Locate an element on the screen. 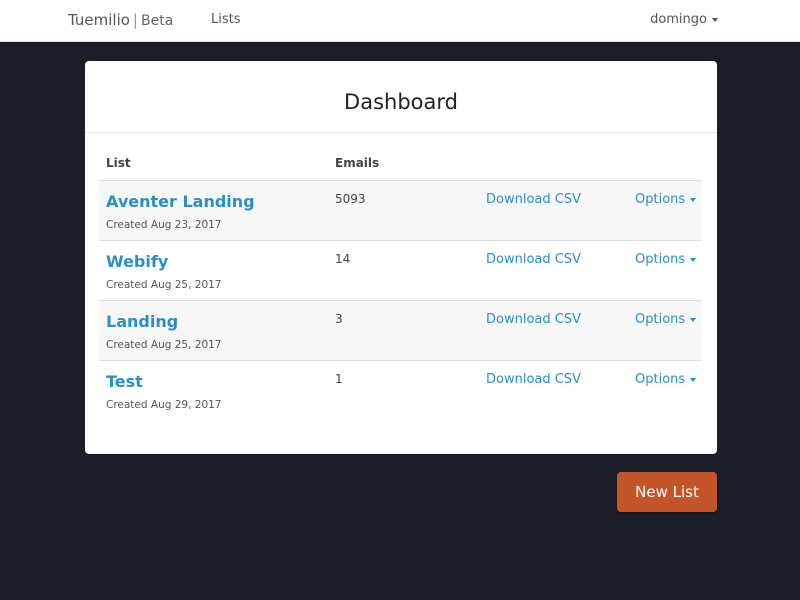  column-header-emails: Emails is located at coordinates (357, 163).